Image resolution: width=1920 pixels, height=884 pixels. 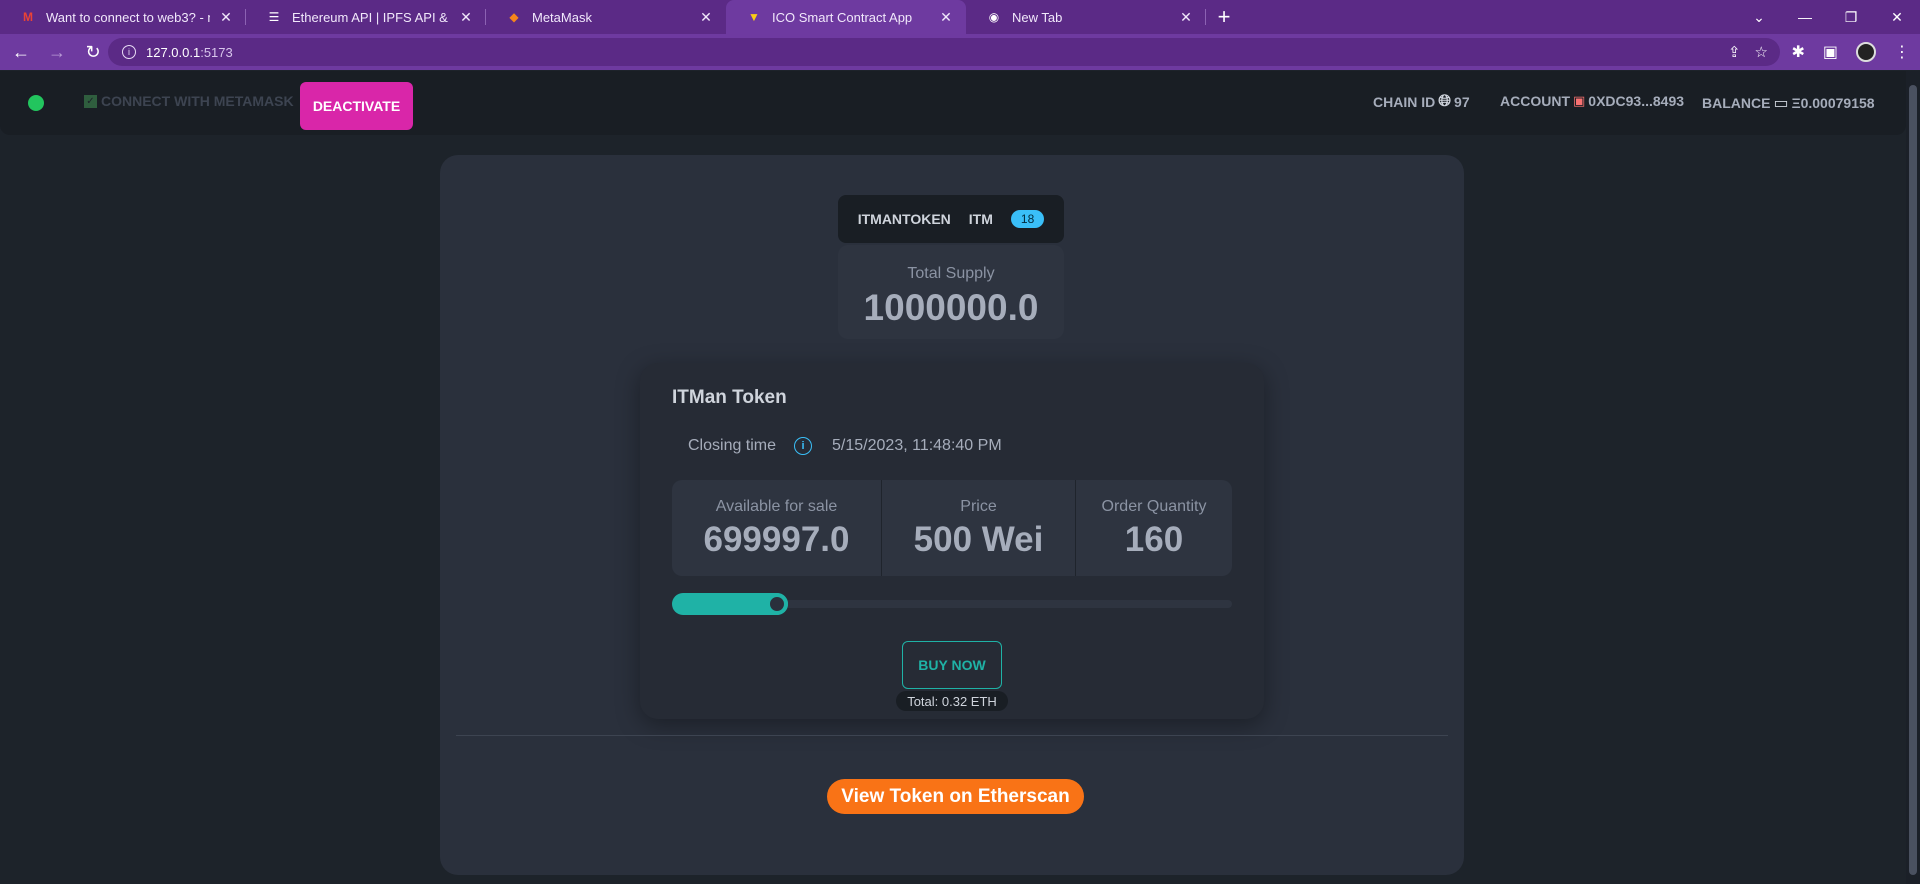 What do you see at coordinates (1781, 103) in the screenshot?
I see `wallet-card-icon: ▭` at bounding box center [1781, 103].